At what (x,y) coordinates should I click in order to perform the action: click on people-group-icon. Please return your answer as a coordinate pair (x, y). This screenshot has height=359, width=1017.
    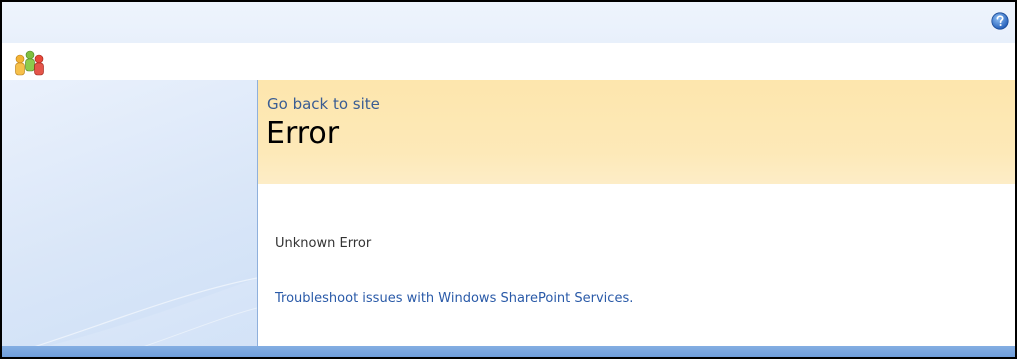
    Looking at the image, I should click on (30, 63).